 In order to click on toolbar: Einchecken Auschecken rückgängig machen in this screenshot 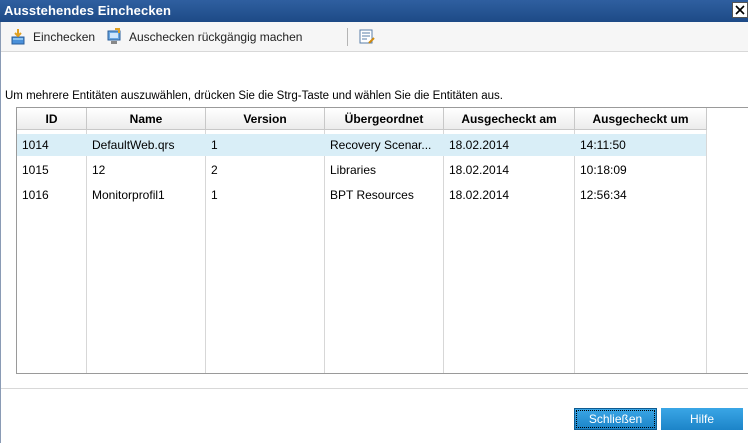, I will do `click(374, 37)`.